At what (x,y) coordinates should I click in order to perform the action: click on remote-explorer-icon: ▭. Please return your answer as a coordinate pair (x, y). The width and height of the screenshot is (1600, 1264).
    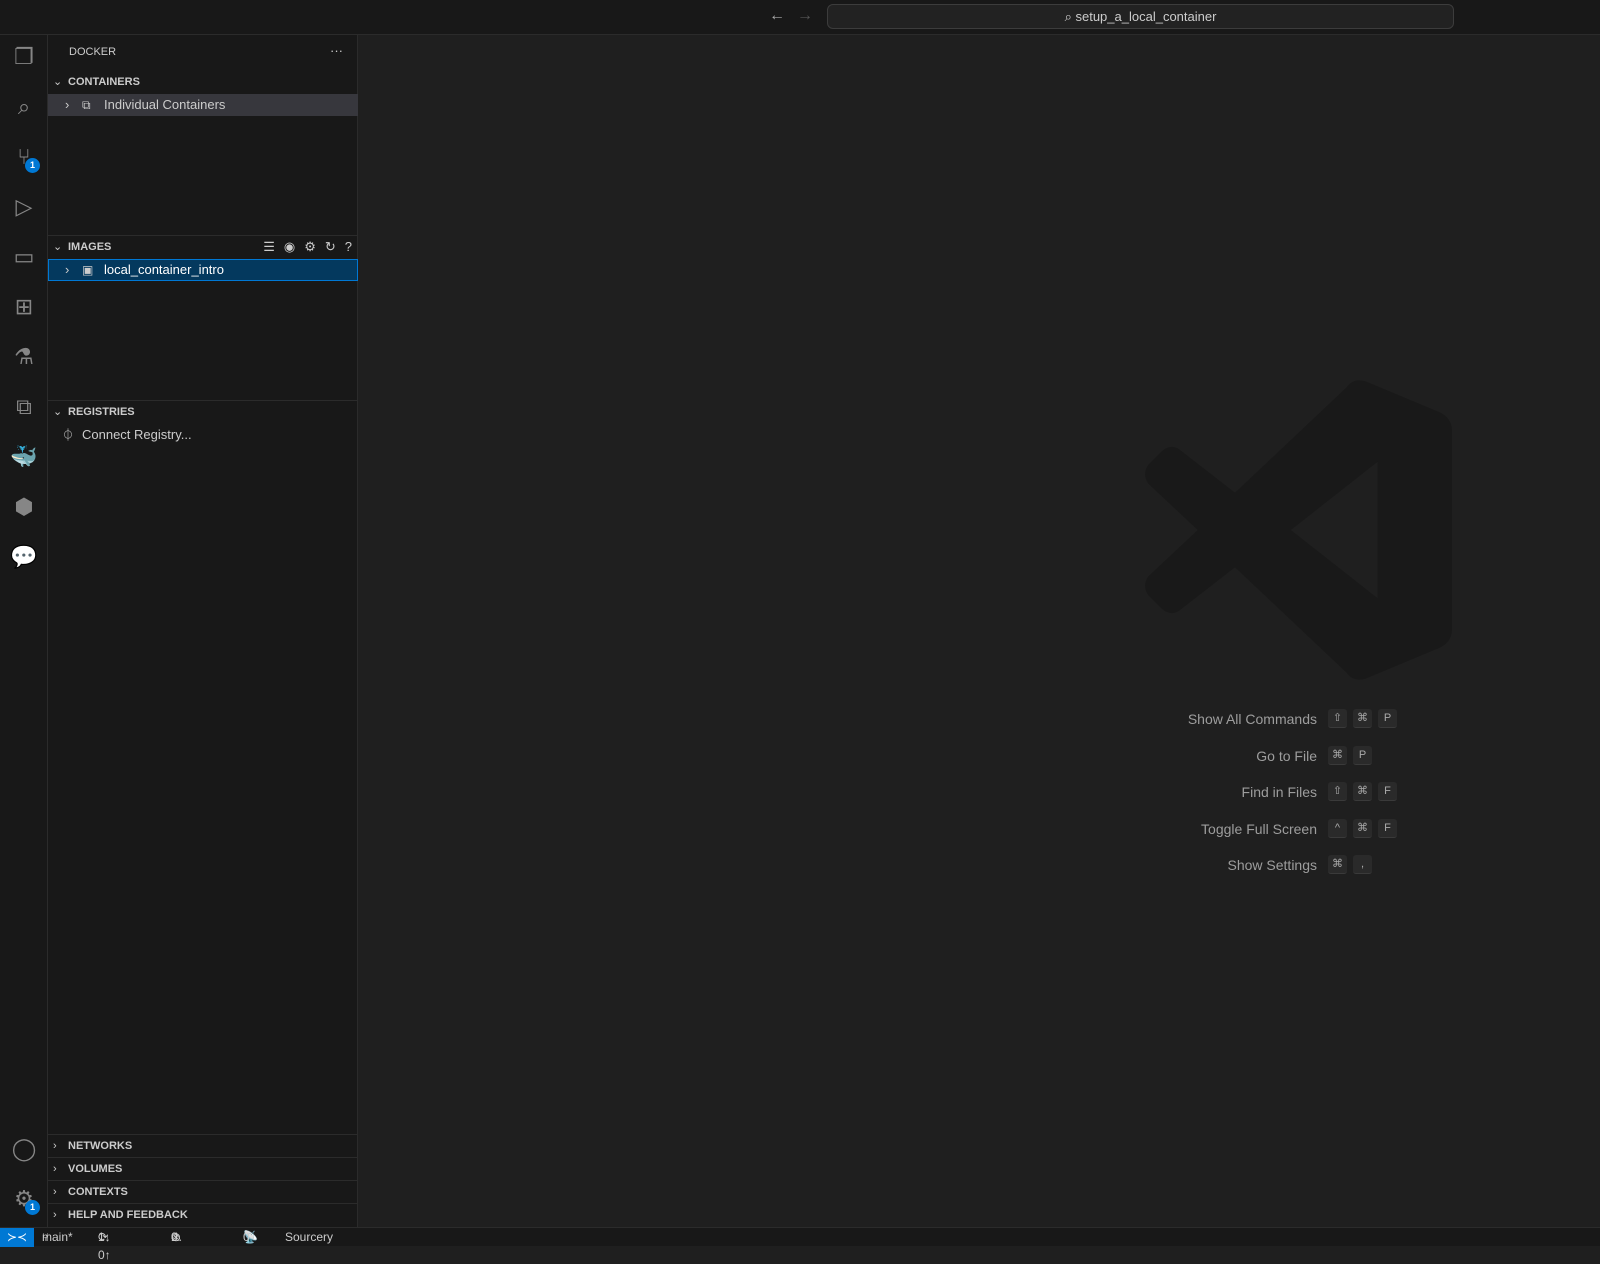
    Looking at the image, I should click on (24, 257).